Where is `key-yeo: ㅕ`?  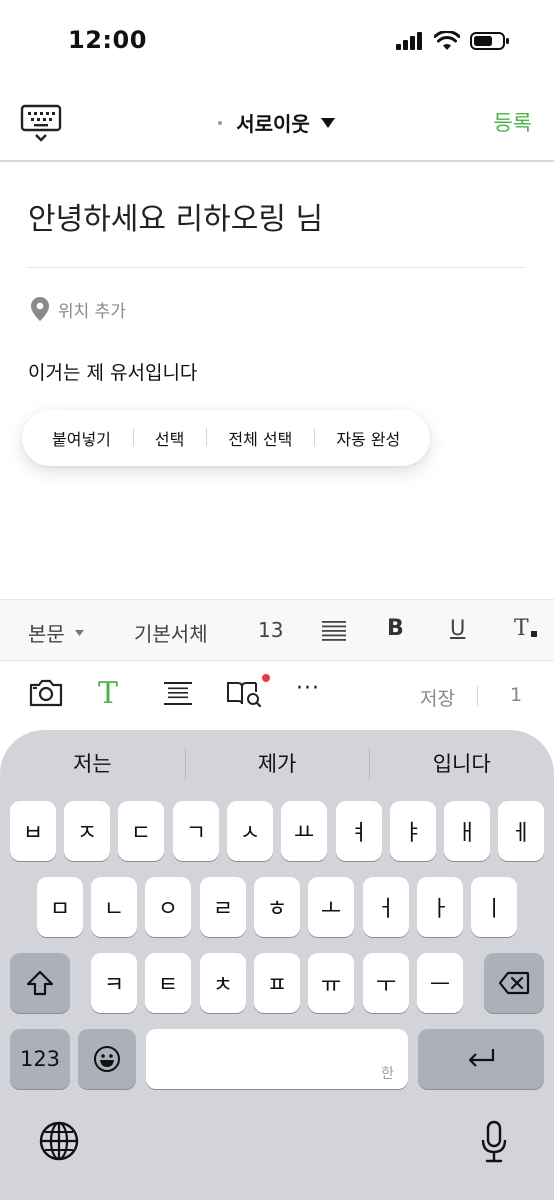 key-yeo: ㅕ is located at coordinates (359, 831).